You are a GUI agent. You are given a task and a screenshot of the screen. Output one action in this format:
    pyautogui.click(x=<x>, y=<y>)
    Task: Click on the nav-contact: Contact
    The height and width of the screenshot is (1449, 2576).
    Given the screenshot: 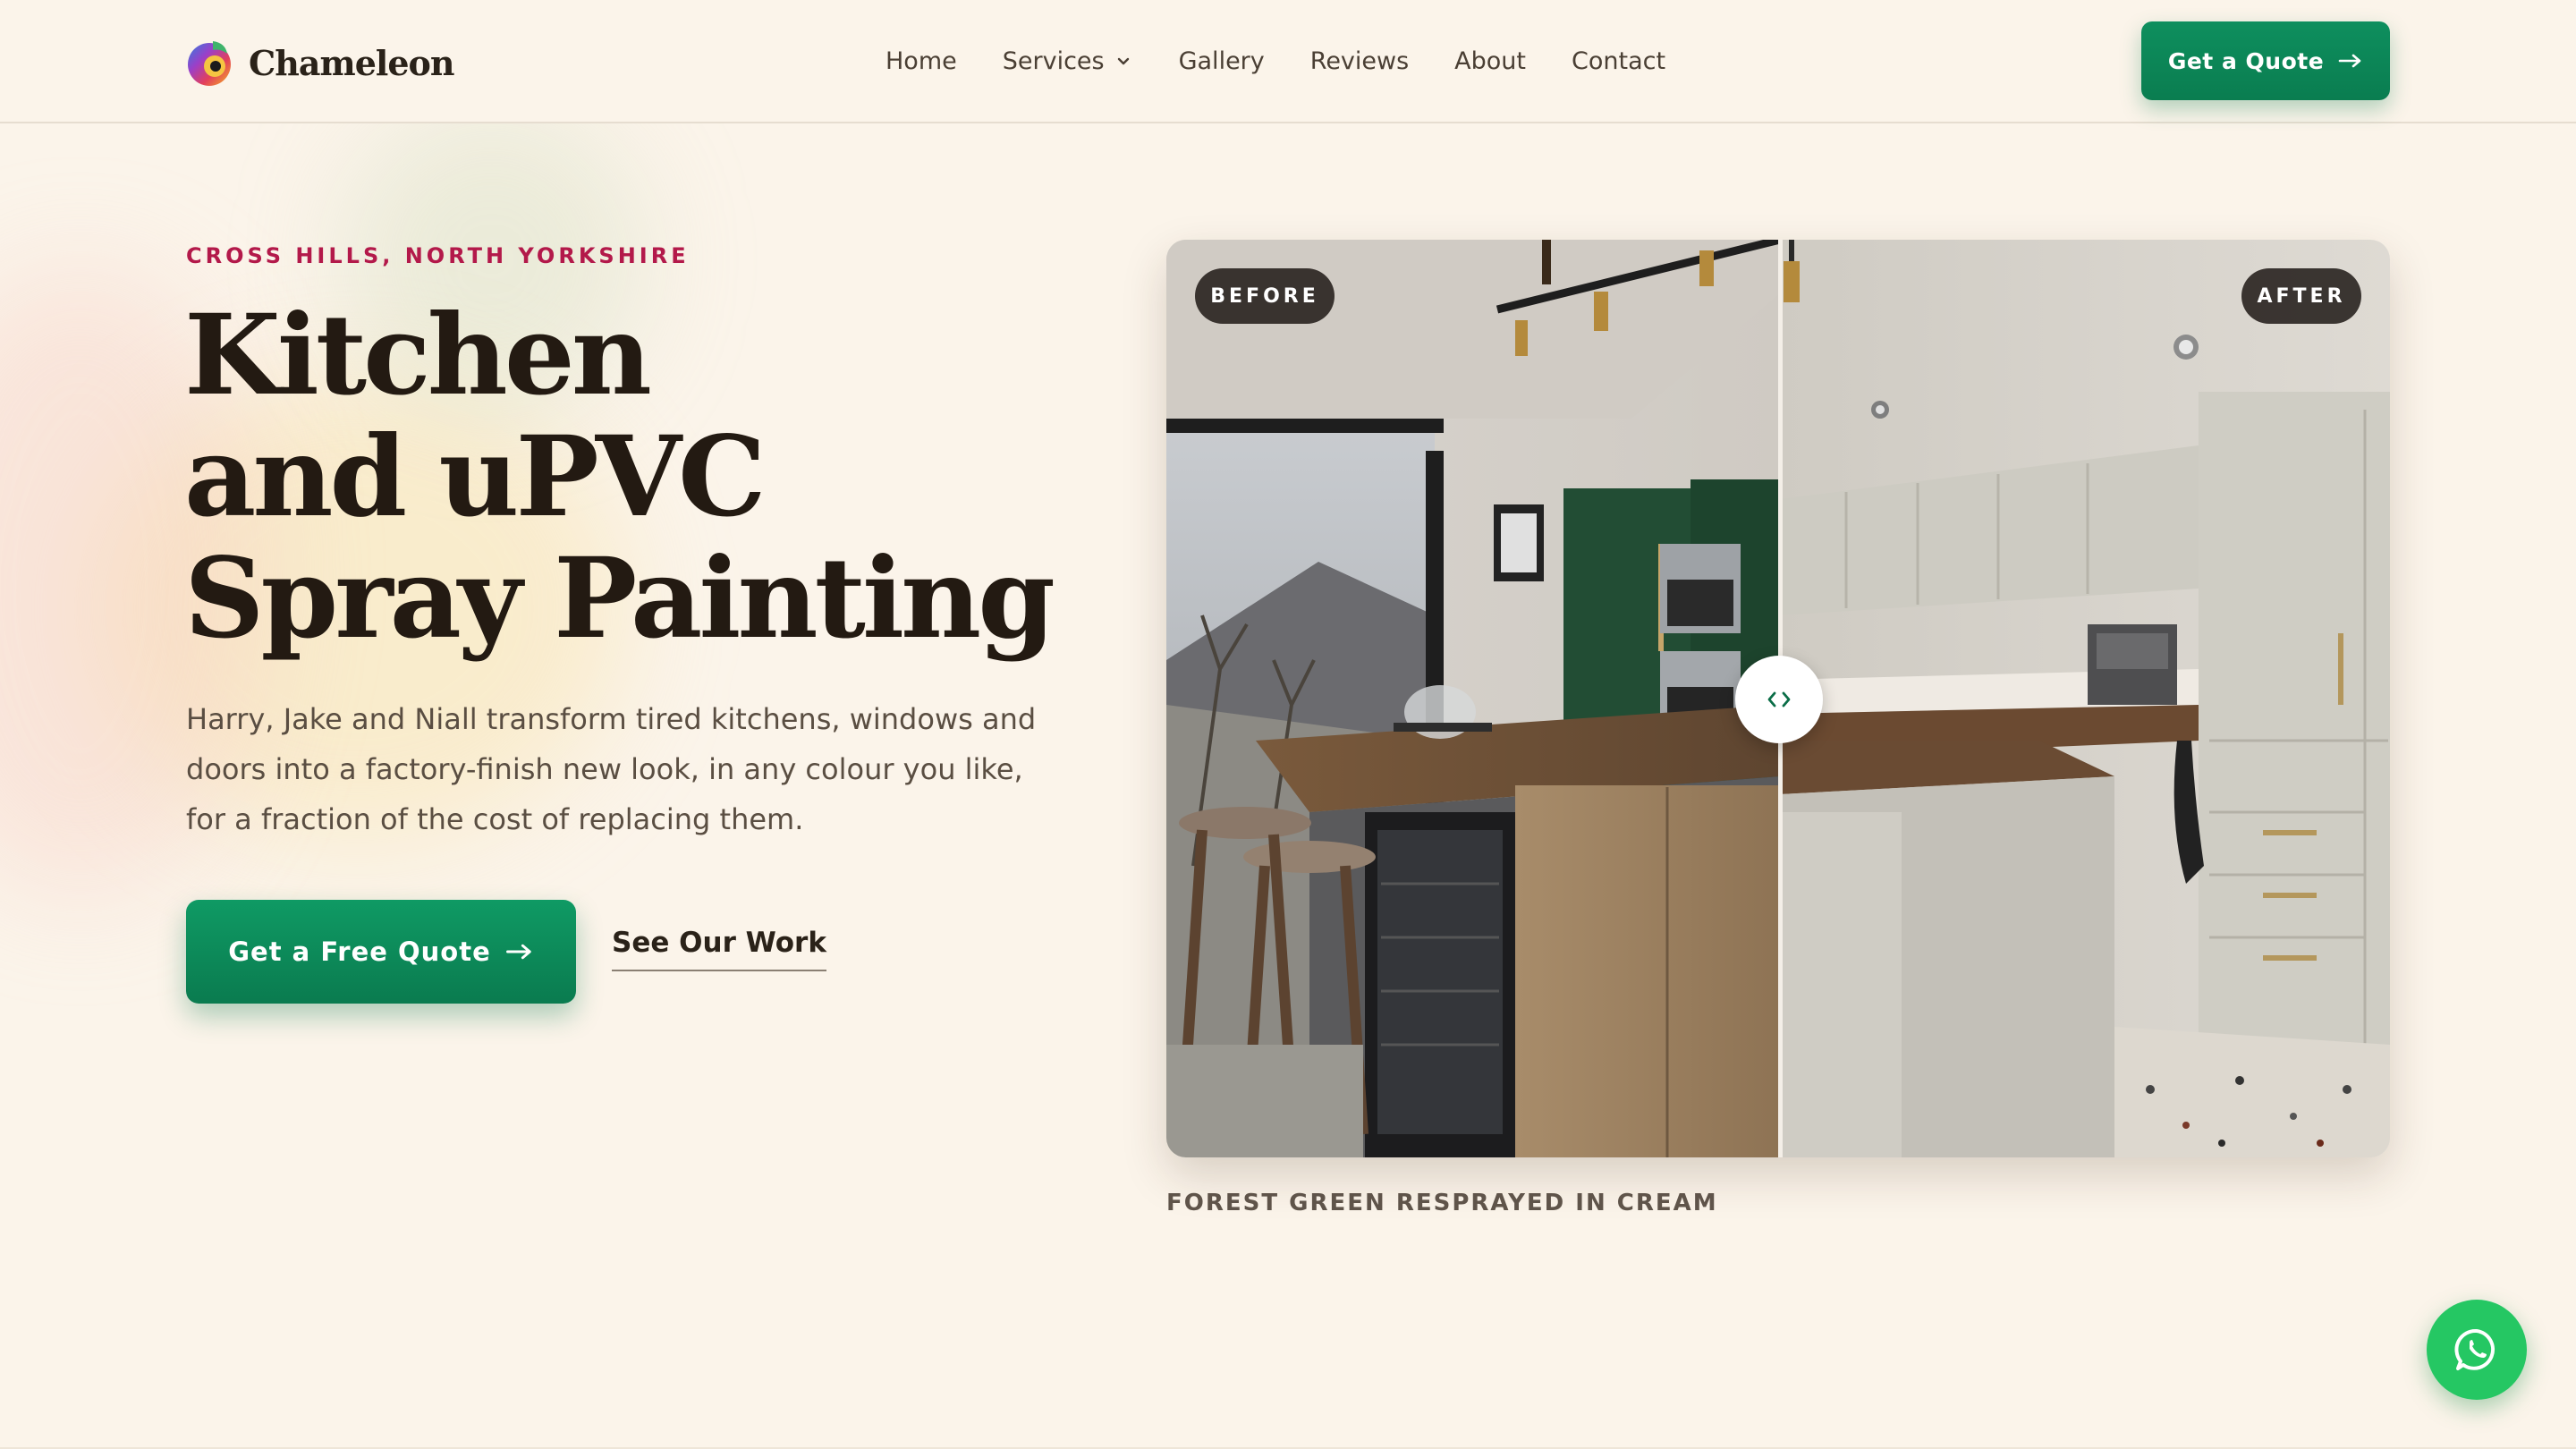 What is the action you would take?
    pyautogui.click(x=1618, y=61)
    